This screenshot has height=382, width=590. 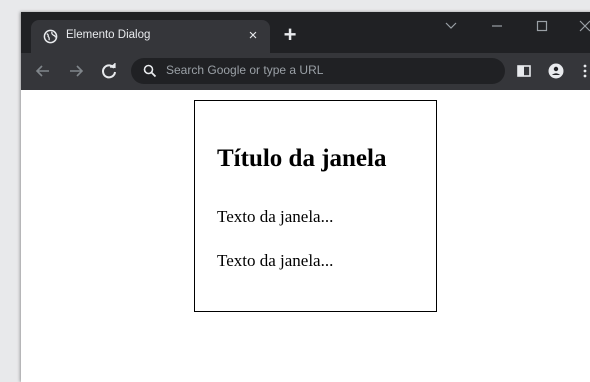 I want to click on forward-arrow-icon, so click(x=76, y=71).